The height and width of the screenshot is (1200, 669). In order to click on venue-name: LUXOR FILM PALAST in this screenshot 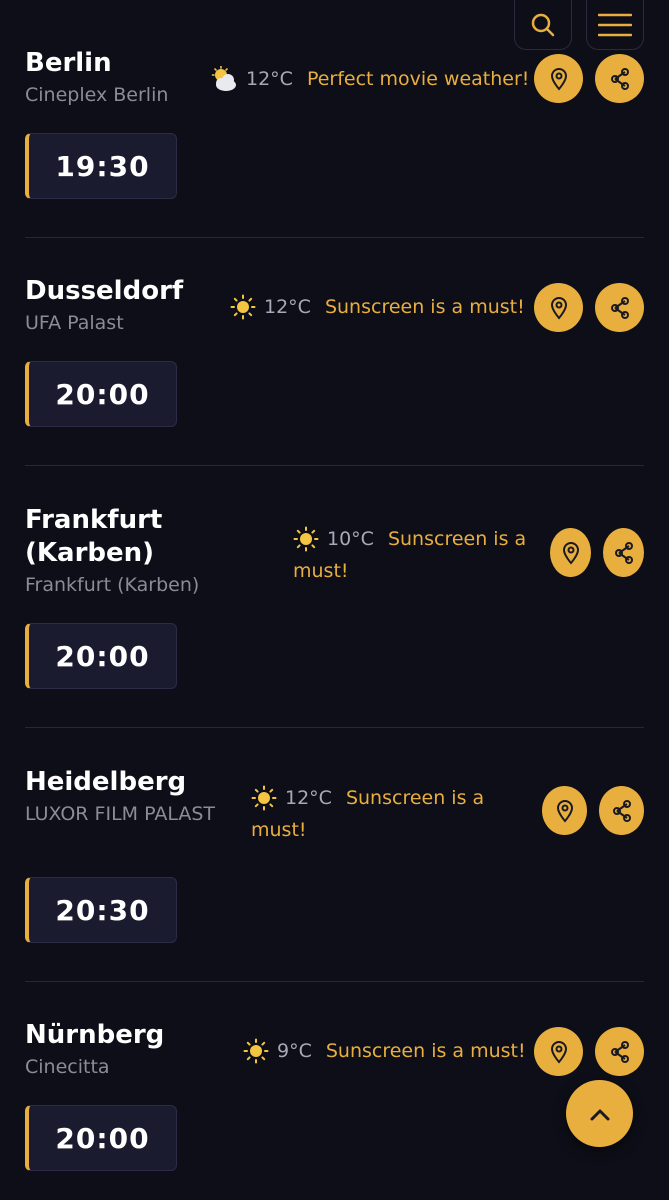, I will do `click(120, 814)`.